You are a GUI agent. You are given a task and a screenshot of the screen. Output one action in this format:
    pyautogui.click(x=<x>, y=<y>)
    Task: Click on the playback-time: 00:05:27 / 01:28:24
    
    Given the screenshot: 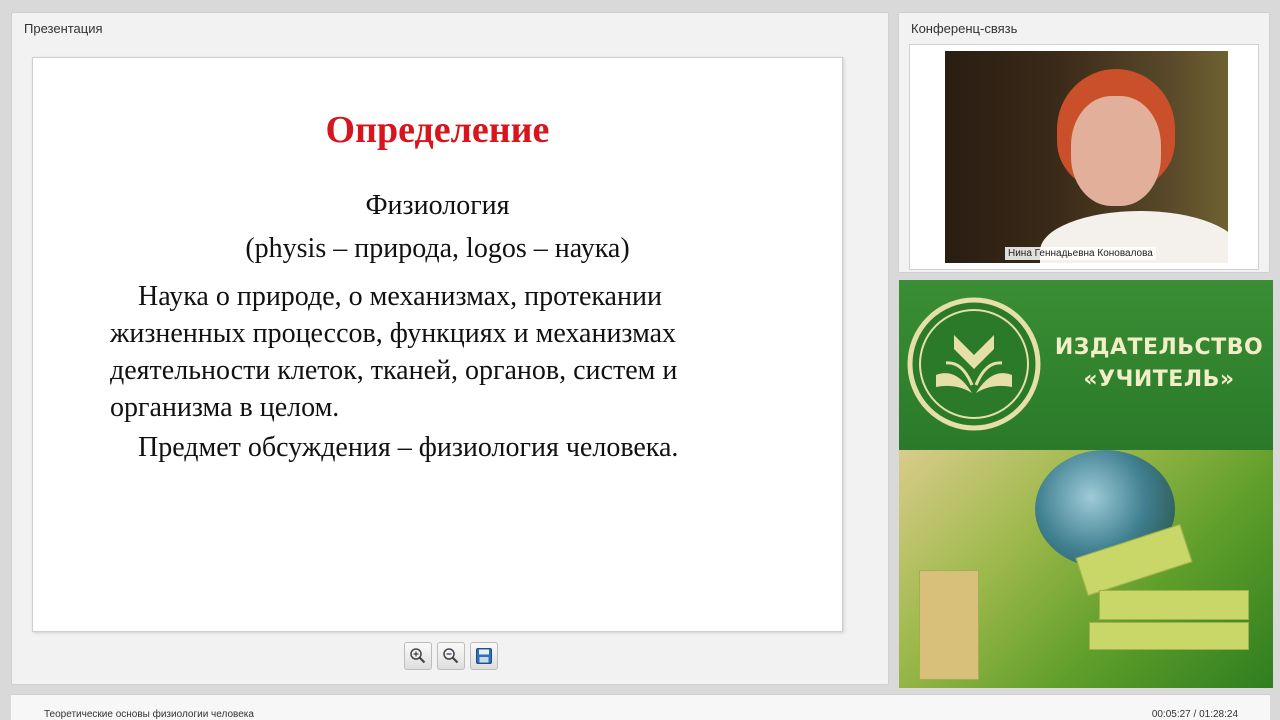 What is the action you would take?
    pyautogui.click(x=1194, y=714)
    